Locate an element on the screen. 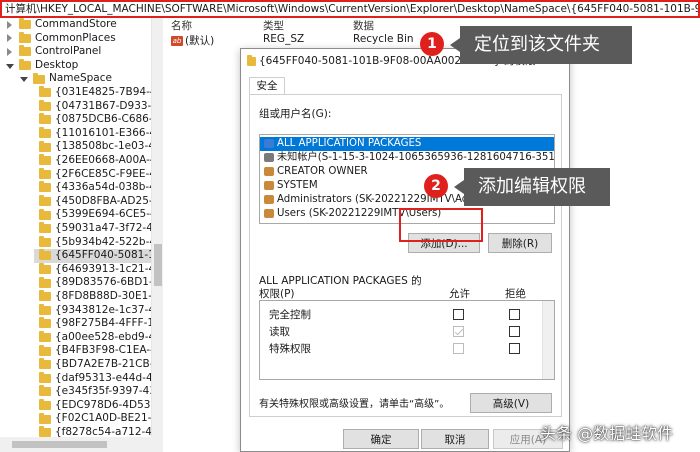 The width and height of the screenshot is (700, 452). column-data: 数据 is located at coordinates (363, 25).